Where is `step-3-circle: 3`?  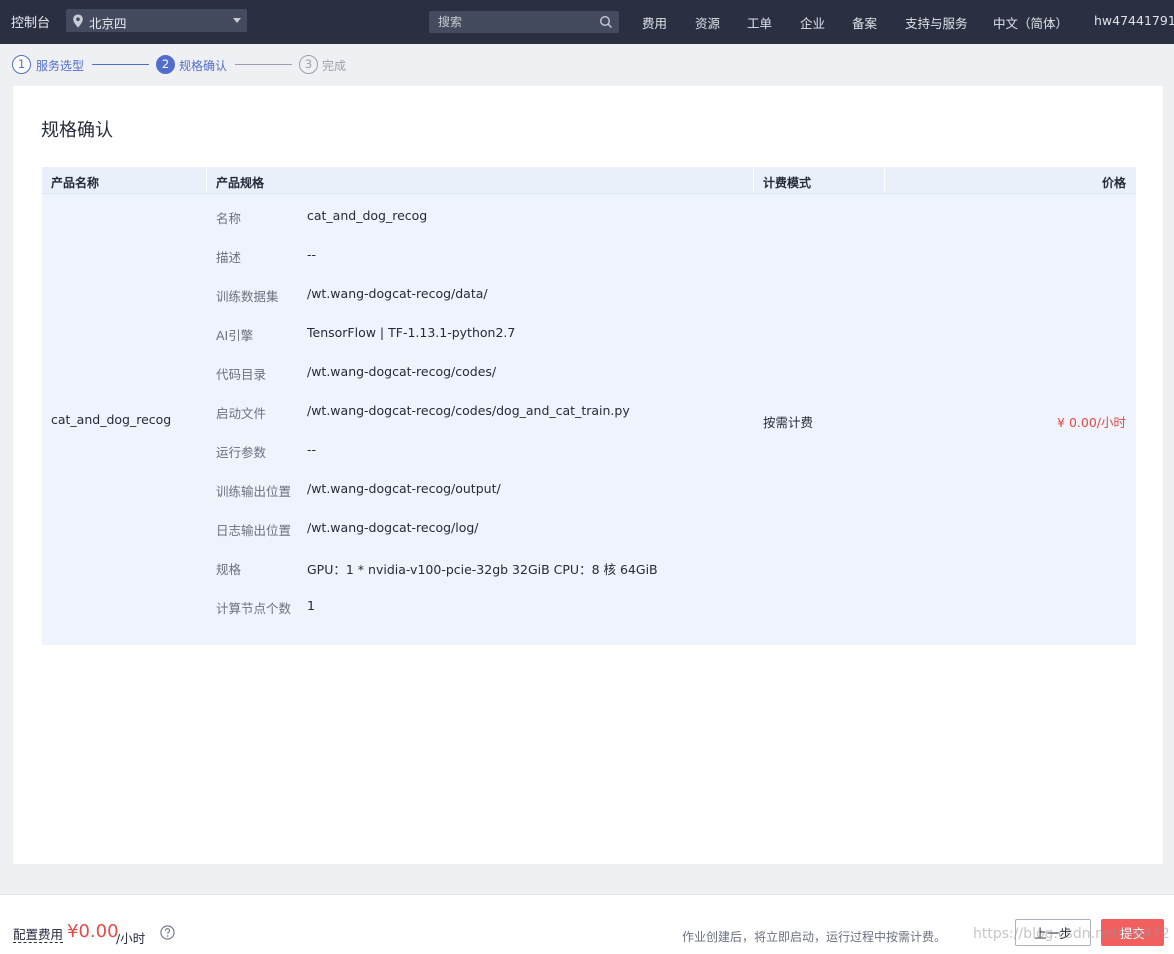 step-3-circle: 3 is located at coordinates (308, 64).